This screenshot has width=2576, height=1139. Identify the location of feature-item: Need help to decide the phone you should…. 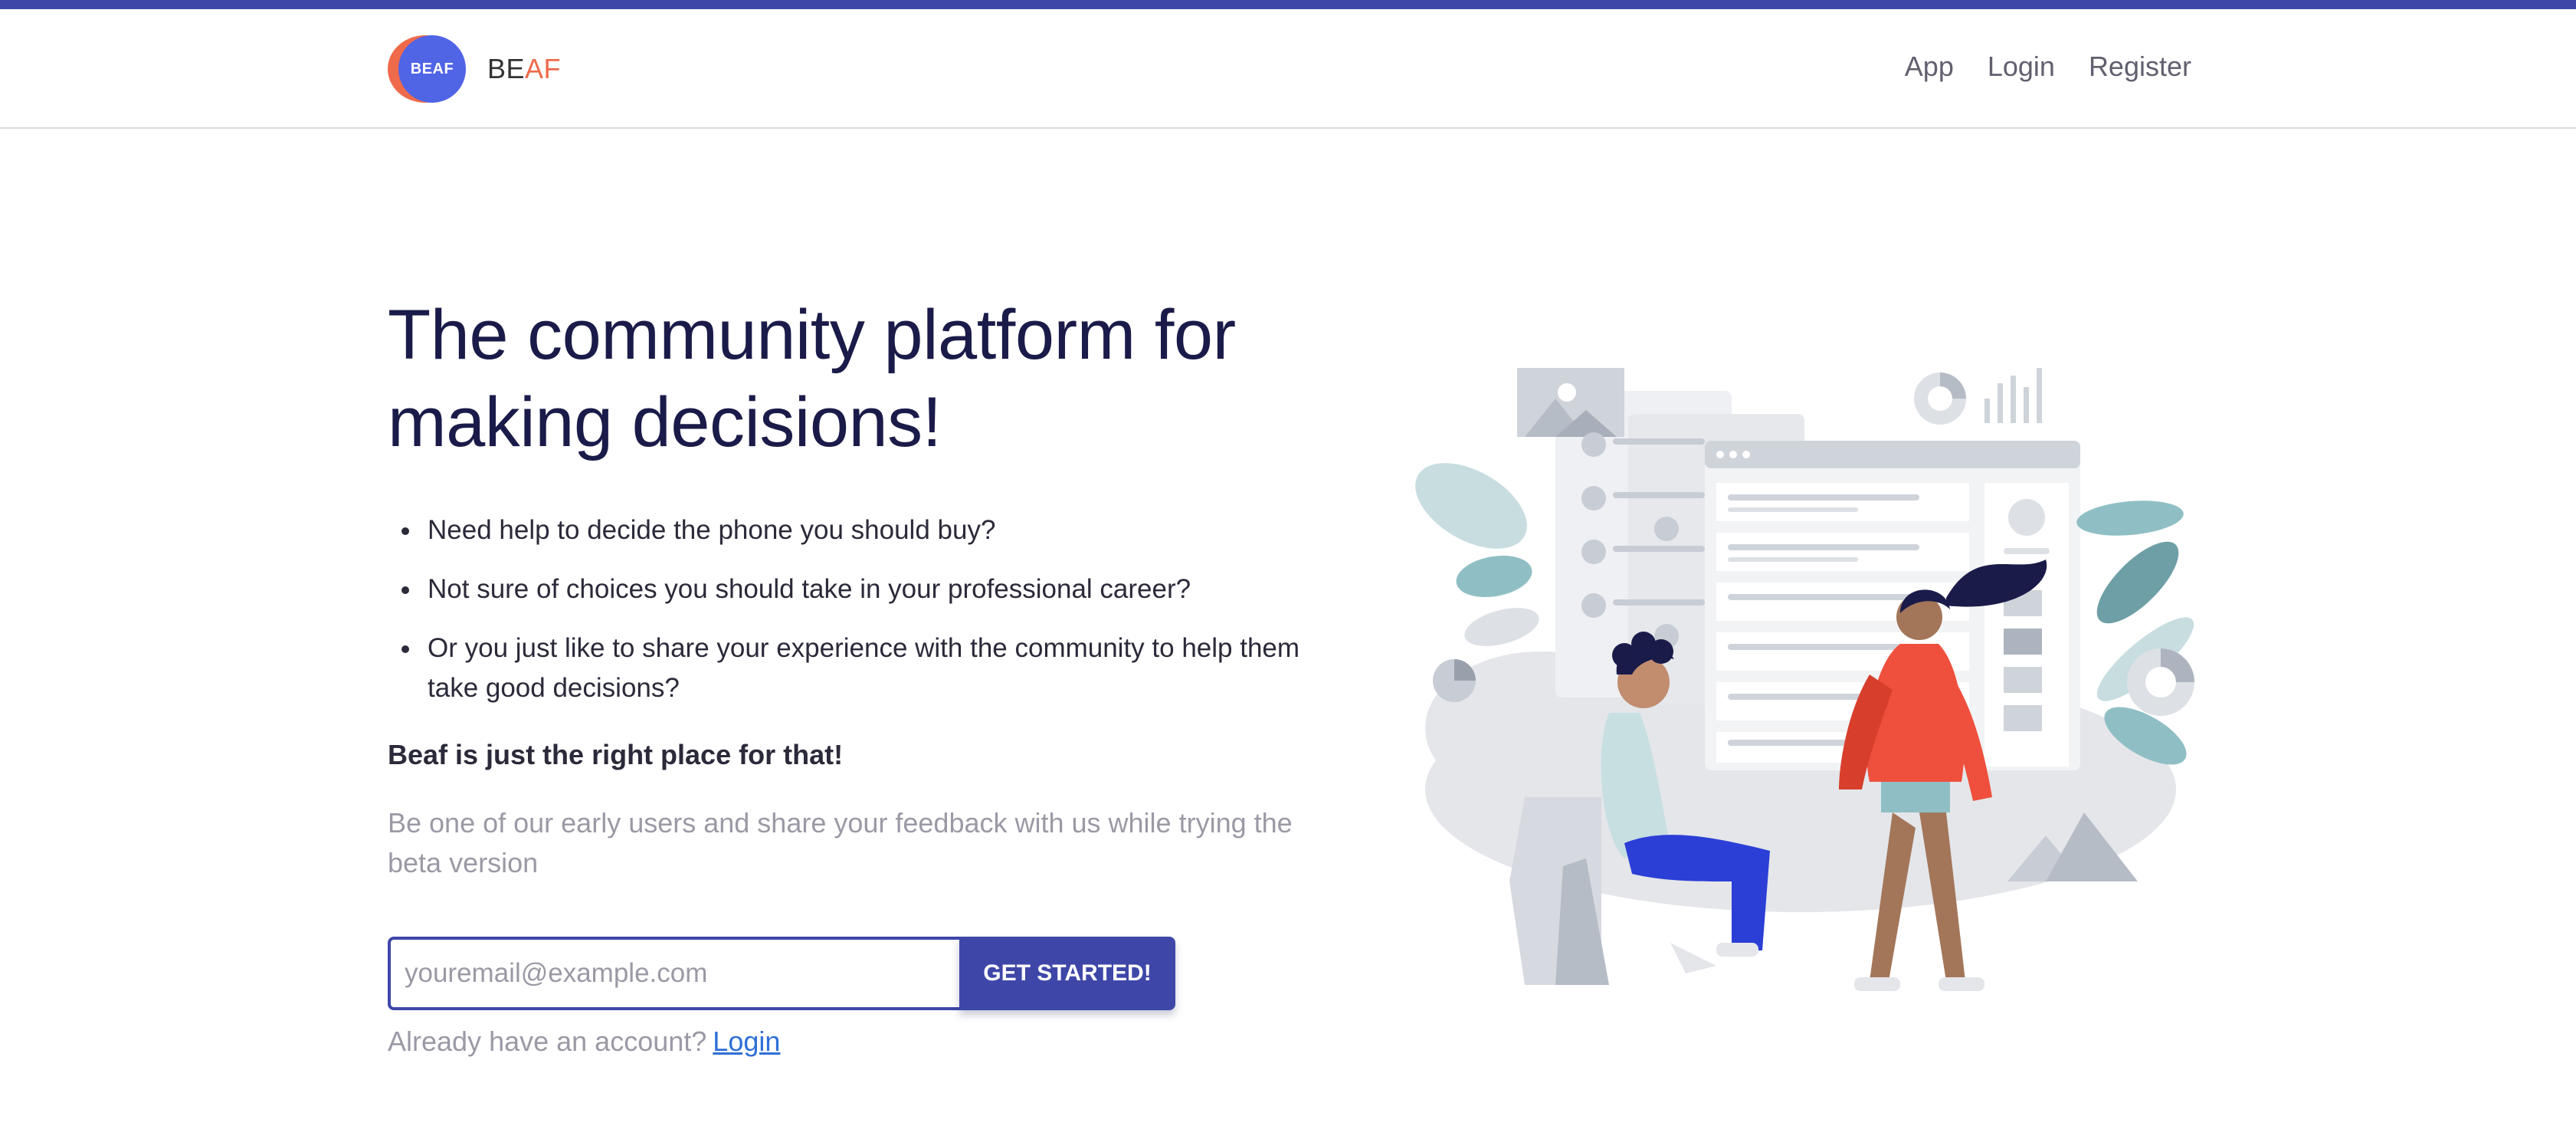
(871, 530).